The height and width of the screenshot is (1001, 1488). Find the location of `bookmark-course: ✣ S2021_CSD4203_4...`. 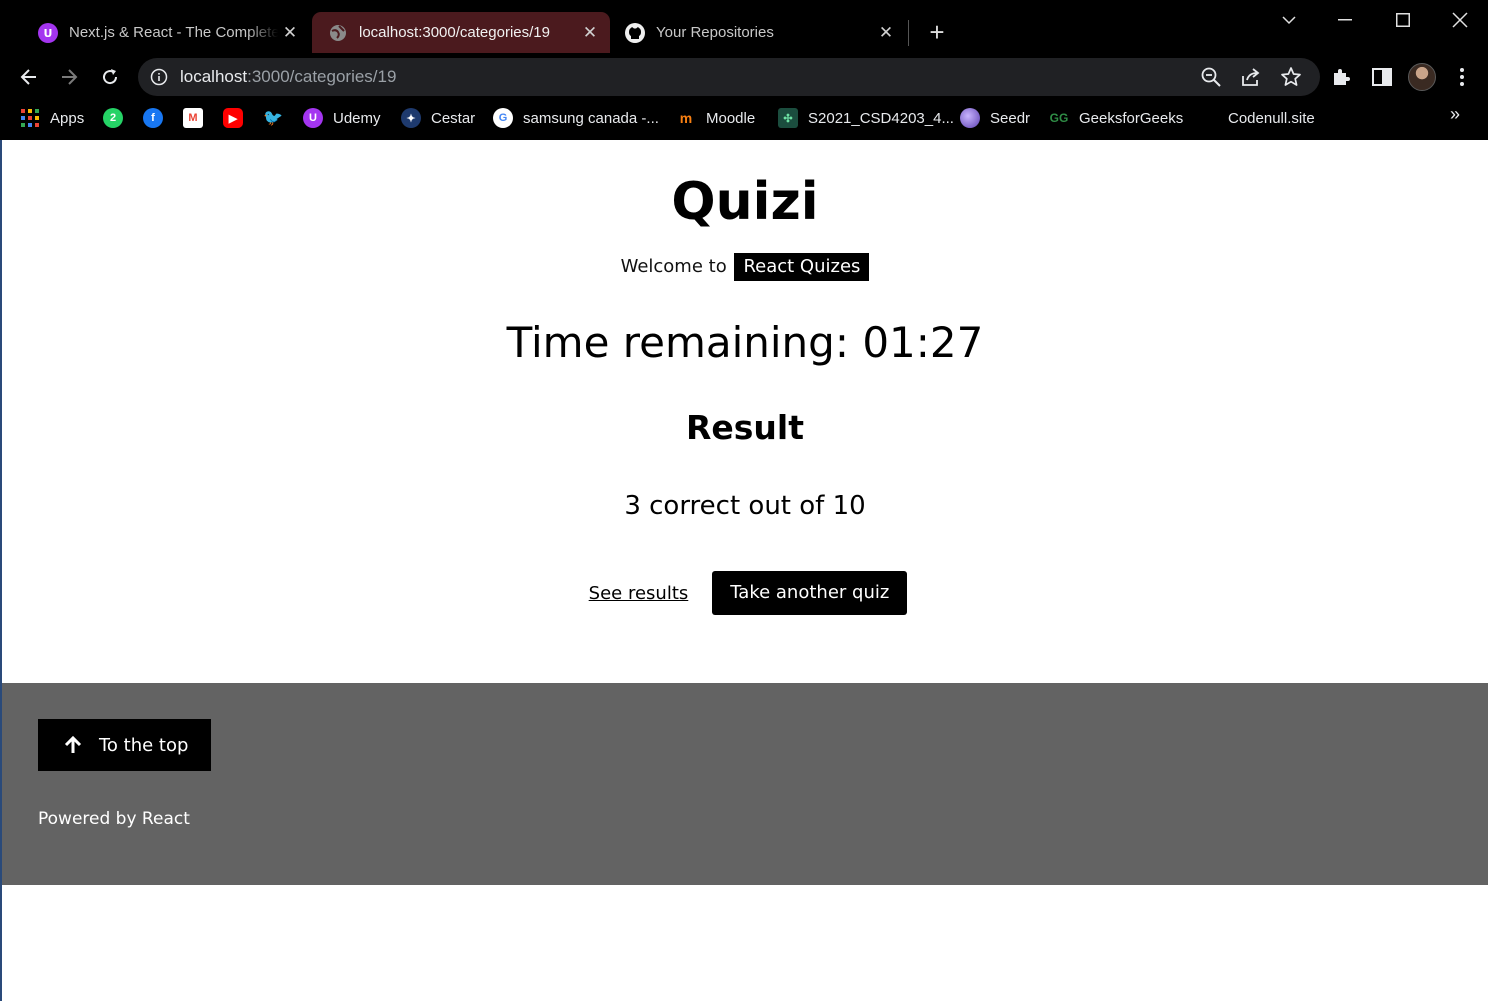

bookmark-course: ✣ S2021_CSD4203_4... is located at coordinates (866, 118).